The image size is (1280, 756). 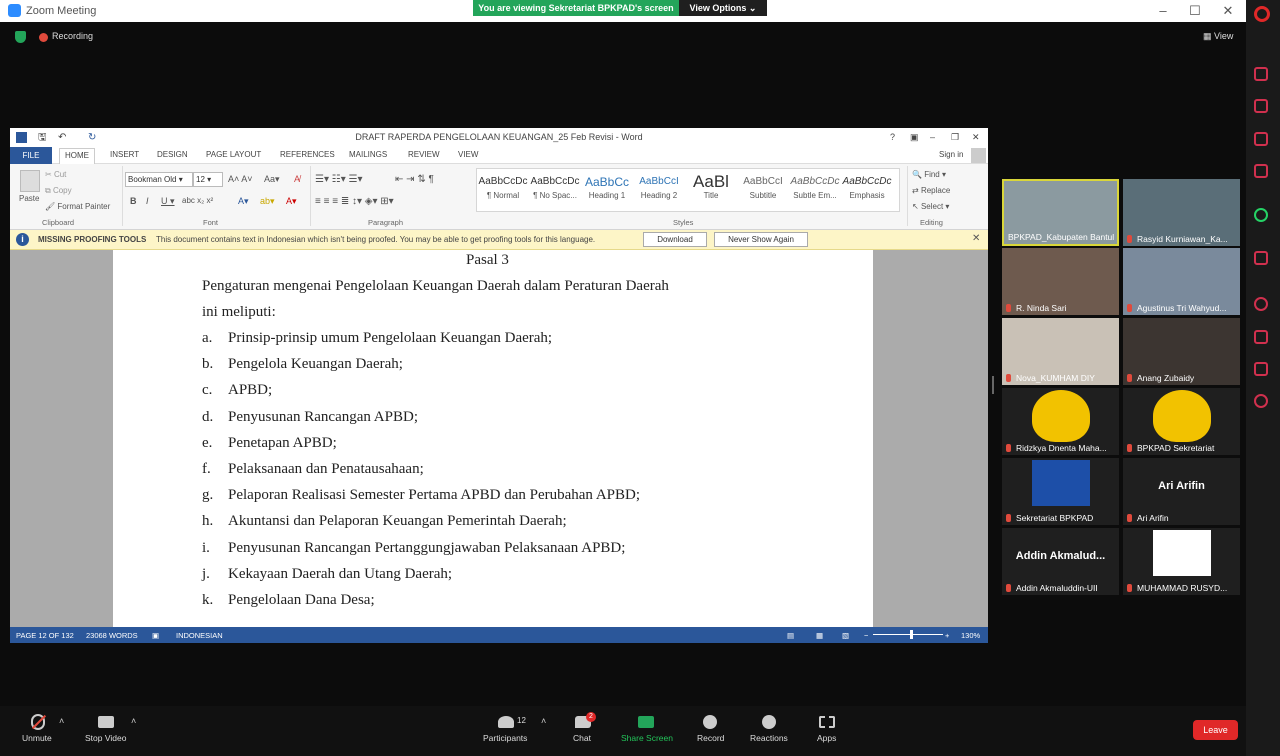 I want to click on chat-button: Chat, so click(x=582, y=738).